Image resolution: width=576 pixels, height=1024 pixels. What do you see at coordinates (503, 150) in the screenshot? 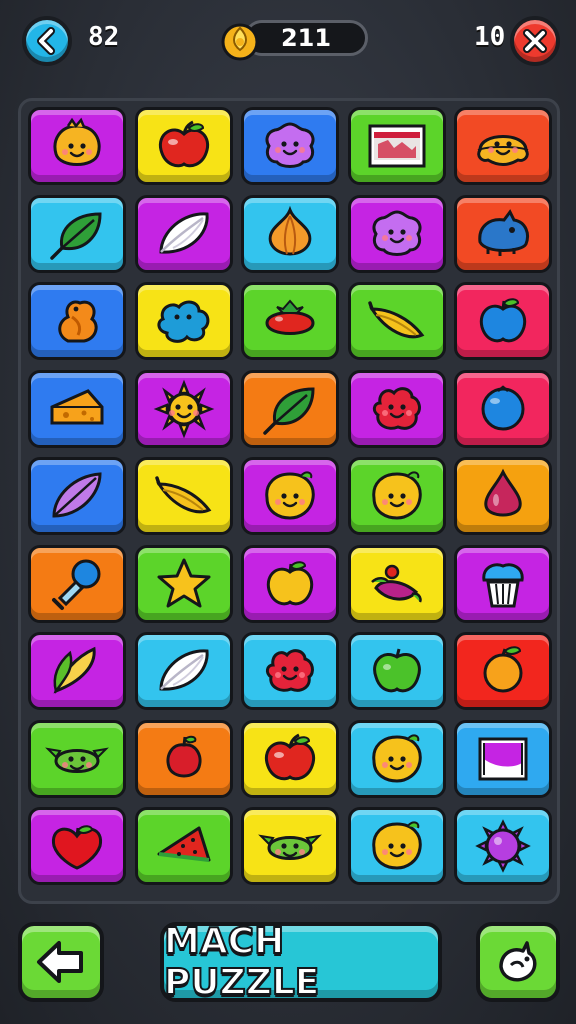
I see `smiling-dumpling-icon` at bounding box center [503, 150].